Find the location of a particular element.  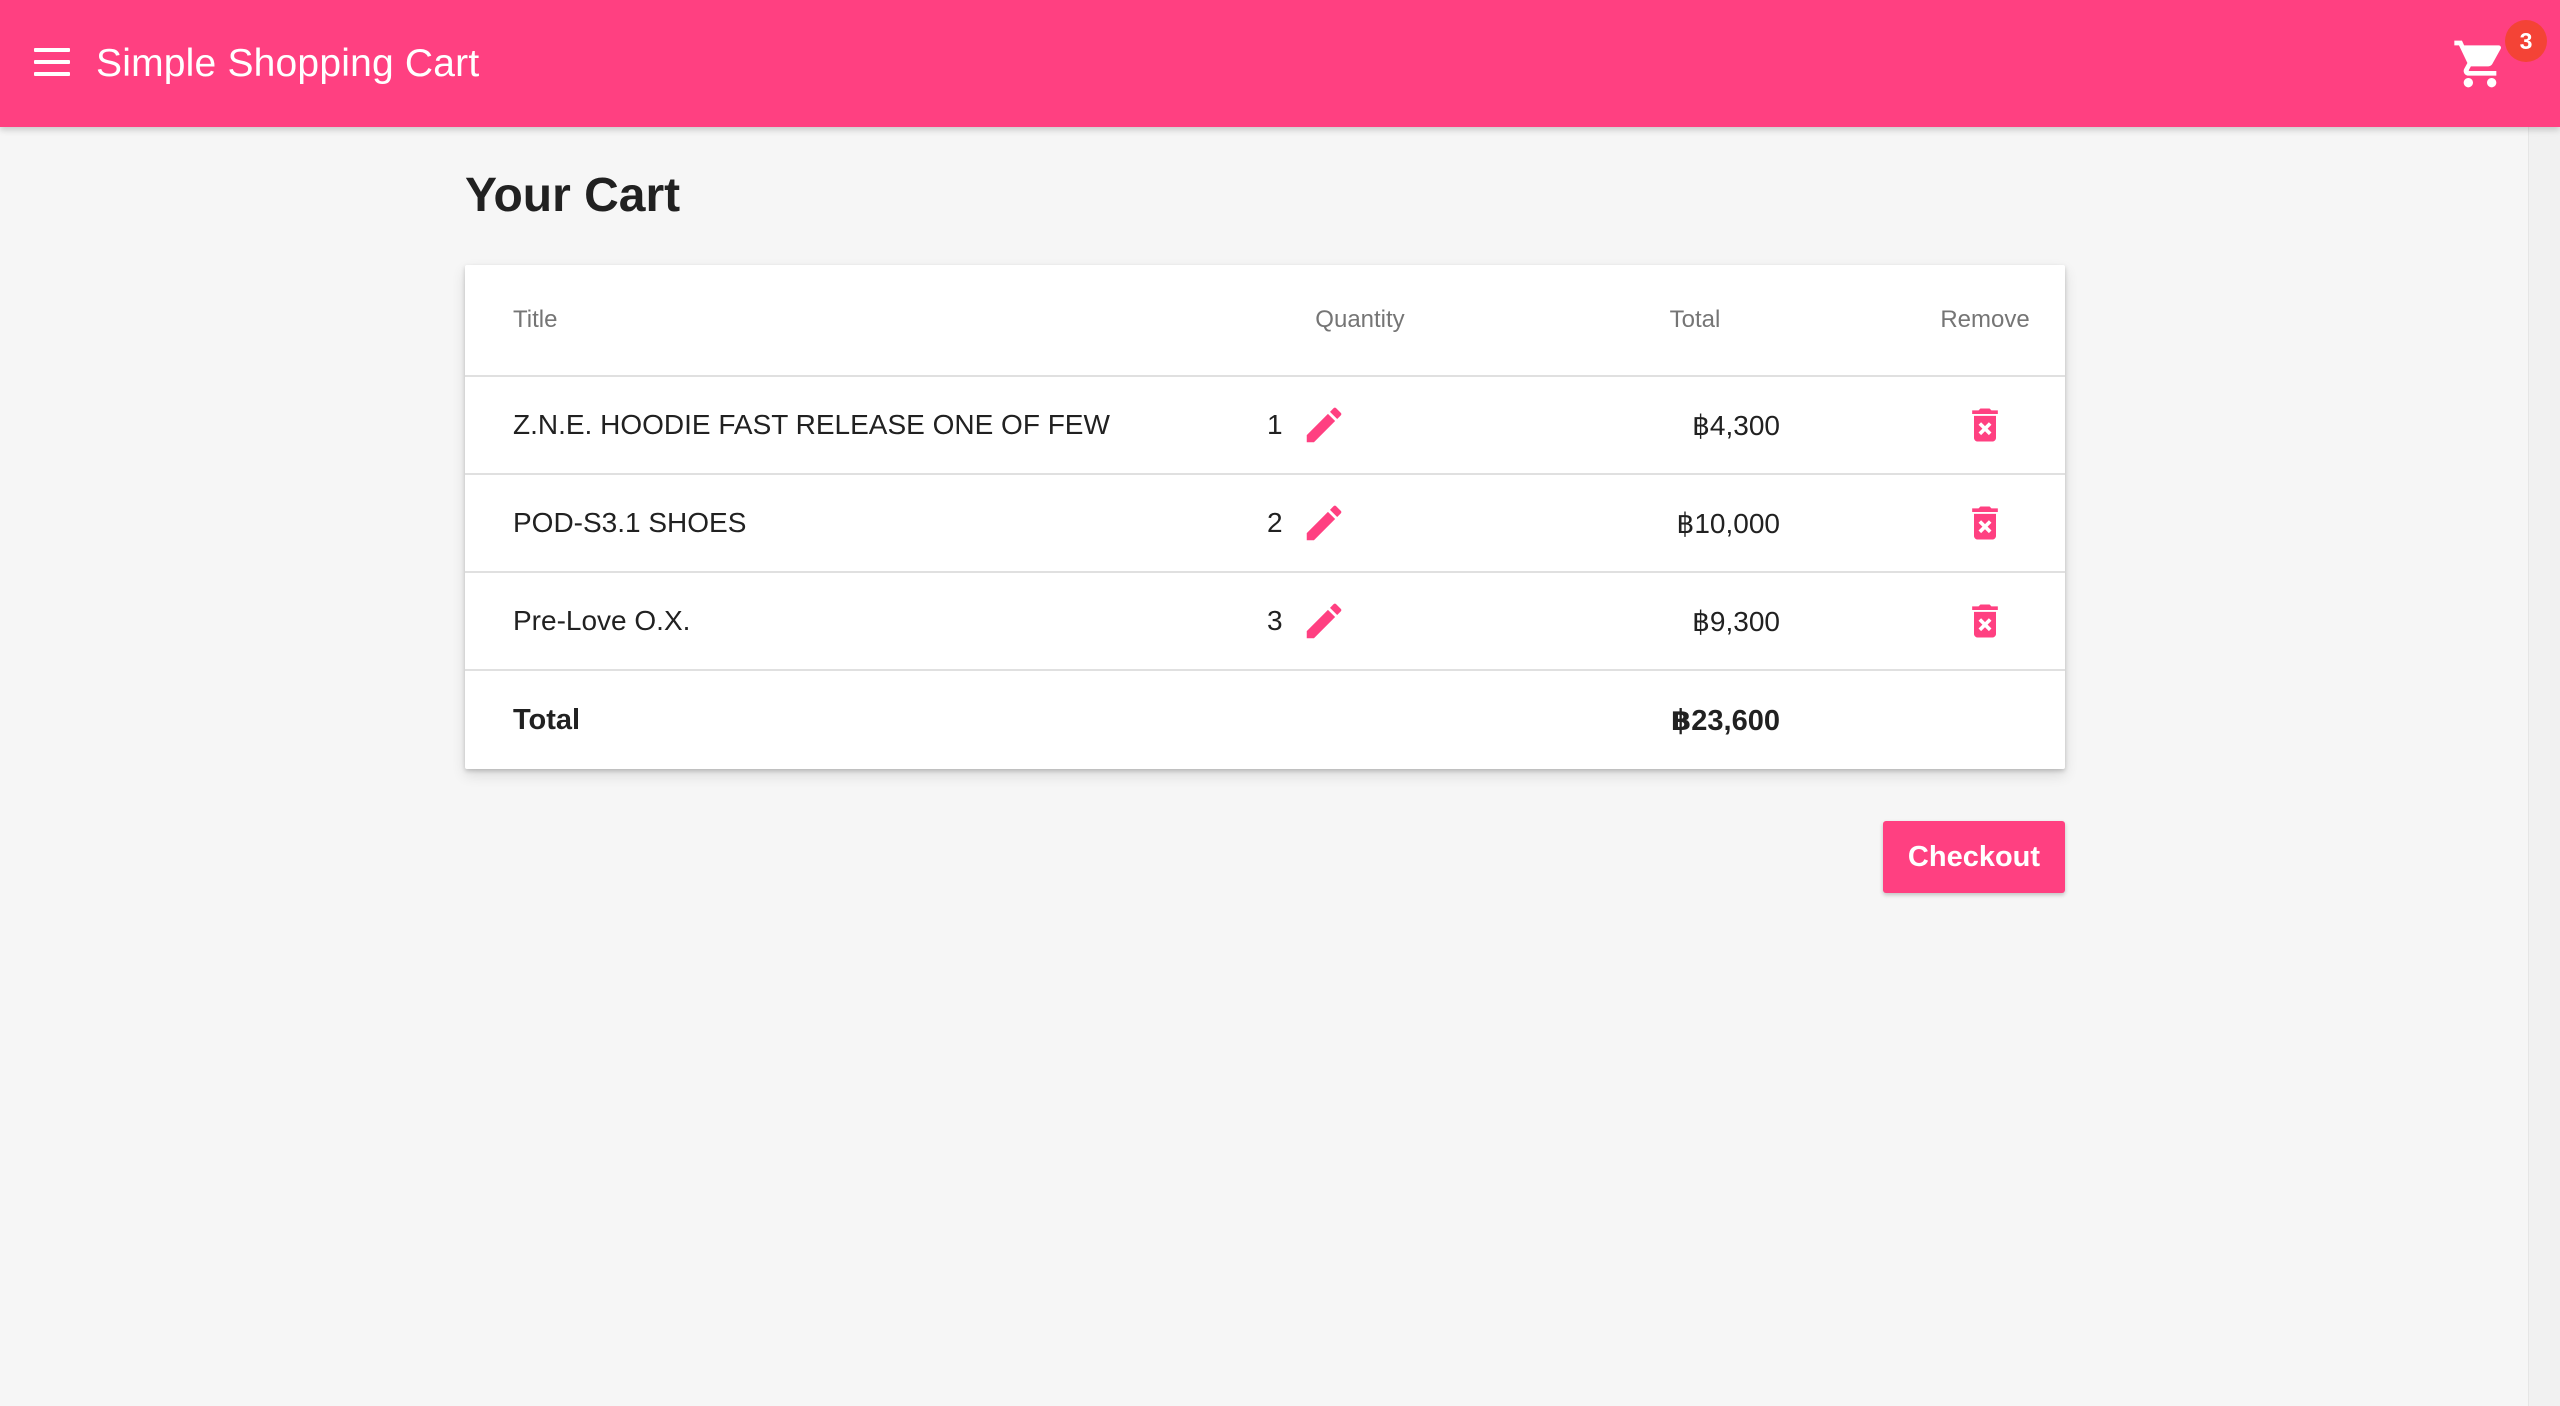

item-total: ฿4,300 is located at coordinates (1736, 425).